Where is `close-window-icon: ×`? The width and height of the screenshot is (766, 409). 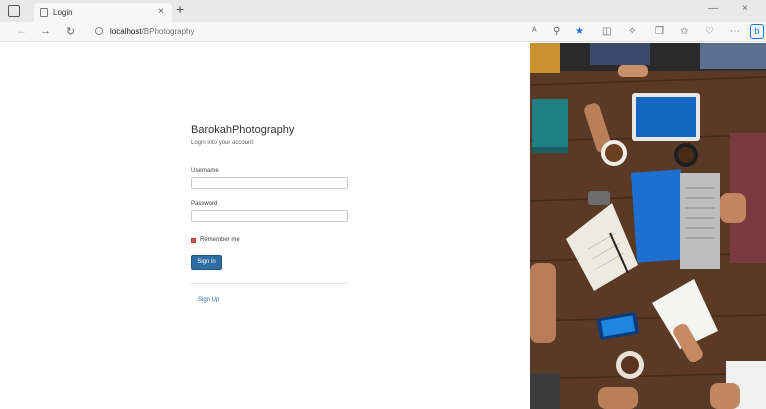
close-window-icon: × is located at coordinates (745, 8).